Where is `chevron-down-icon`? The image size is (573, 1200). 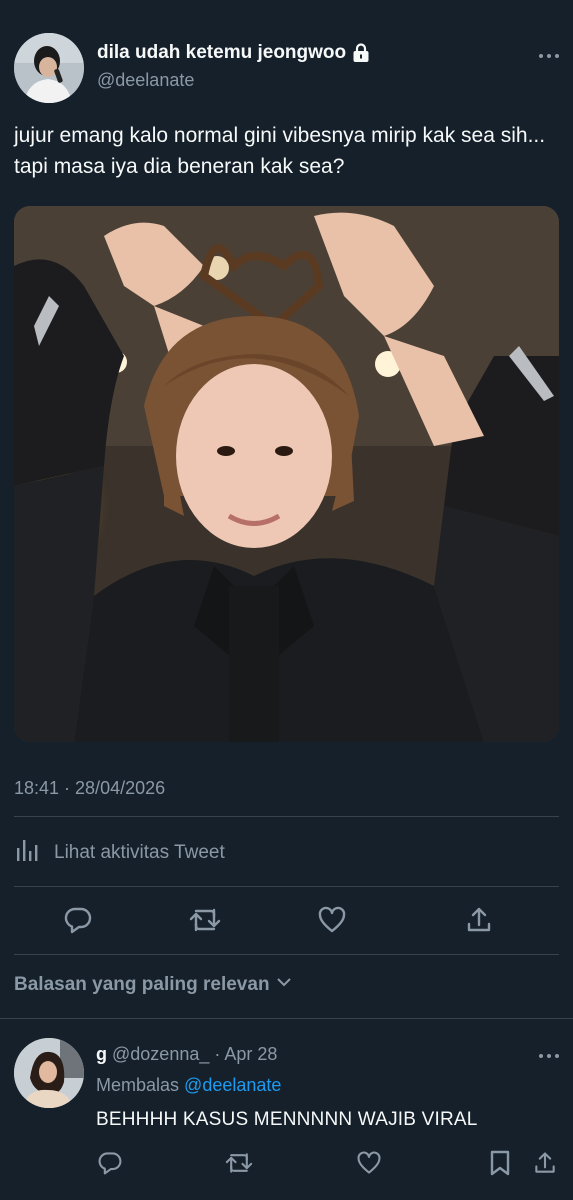
chevron-down-icon is located at coordinates (284, 985).